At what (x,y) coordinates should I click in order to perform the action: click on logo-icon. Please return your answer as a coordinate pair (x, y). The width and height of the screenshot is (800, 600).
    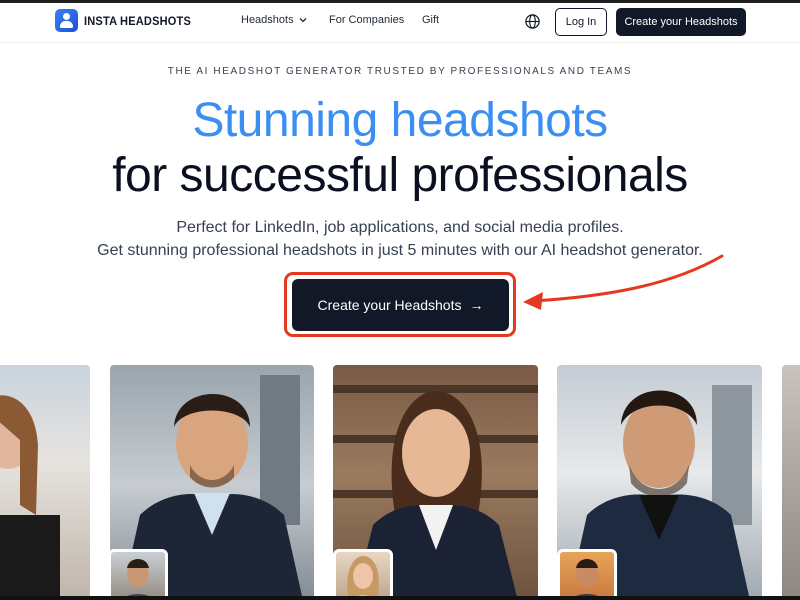
    Looking at the image, I should click on (66, 20).